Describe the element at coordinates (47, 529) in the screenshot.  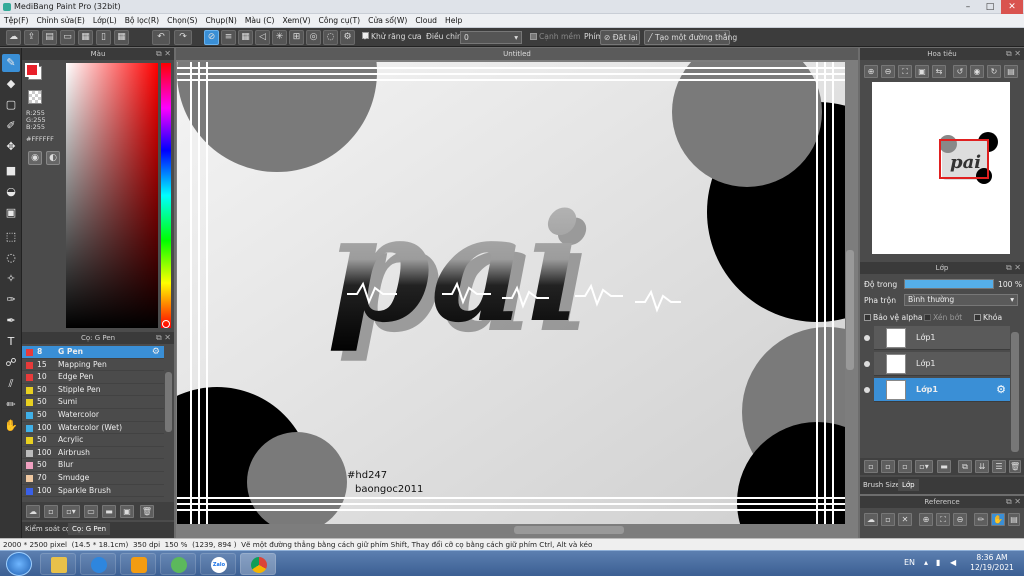
I see `tab-brush-control: Kiểm soát cọ` at that location.